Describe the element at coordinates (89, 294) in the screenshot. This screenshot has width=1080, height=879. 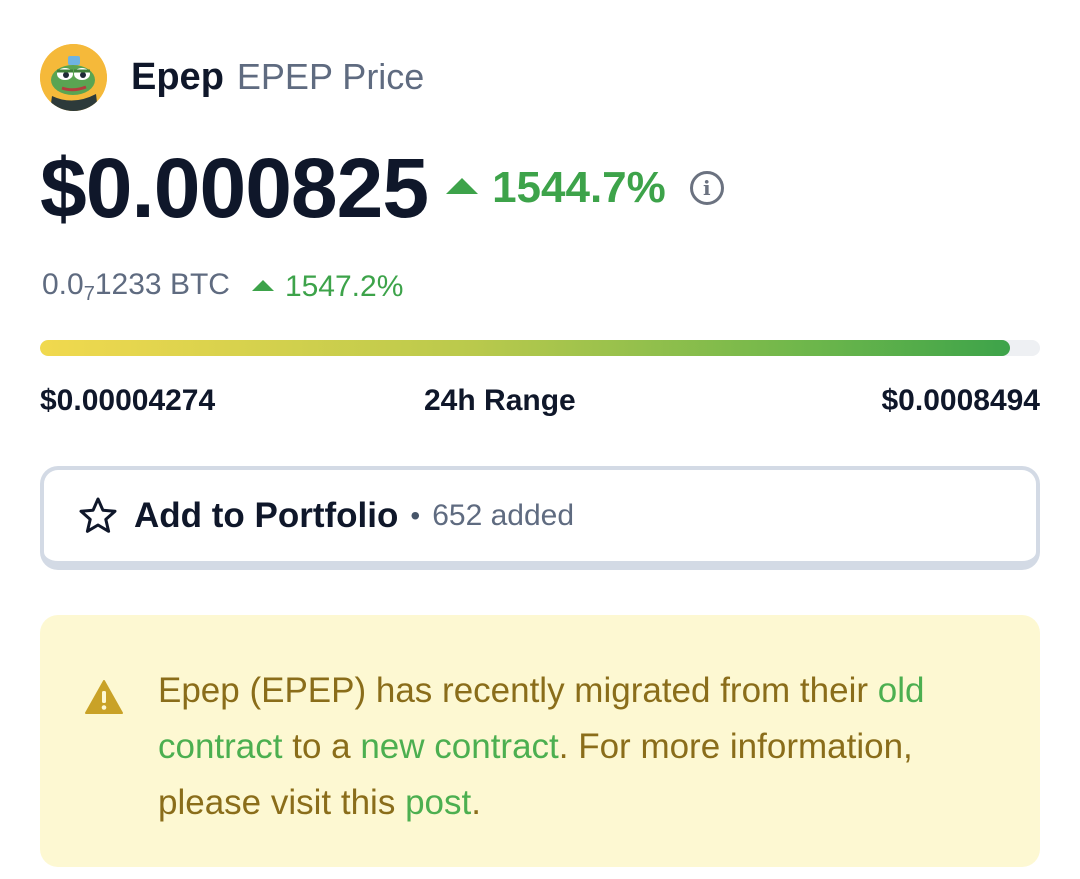
I see `btc-price-zero-count: 7` at that location.